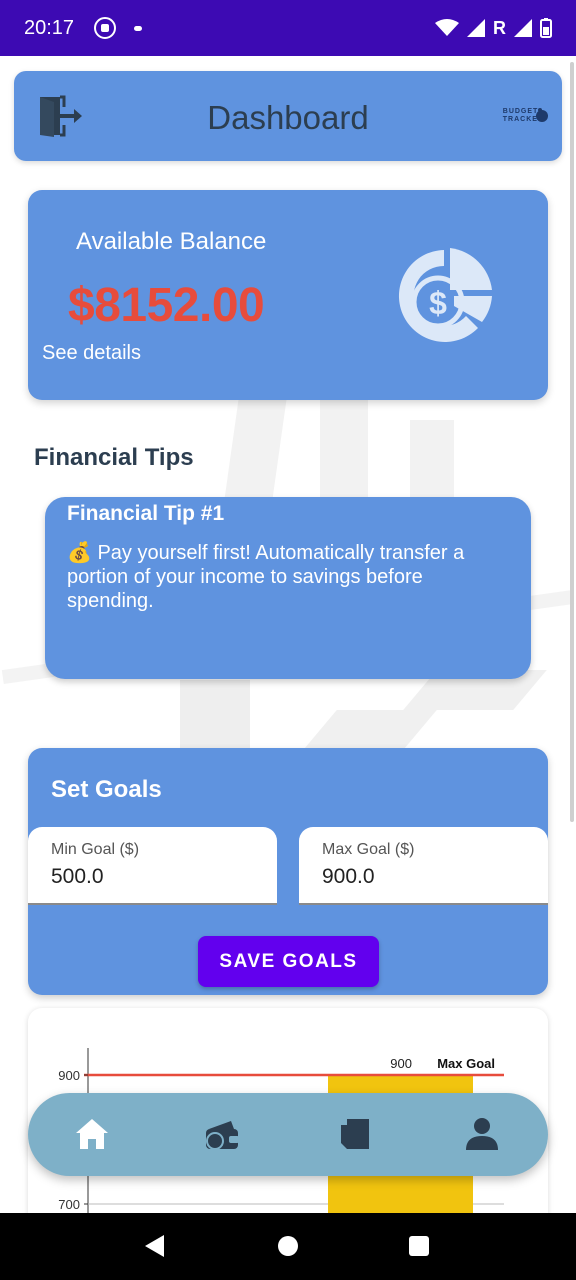  I want to click on balance-label: Available Balance, so click(171, 241).